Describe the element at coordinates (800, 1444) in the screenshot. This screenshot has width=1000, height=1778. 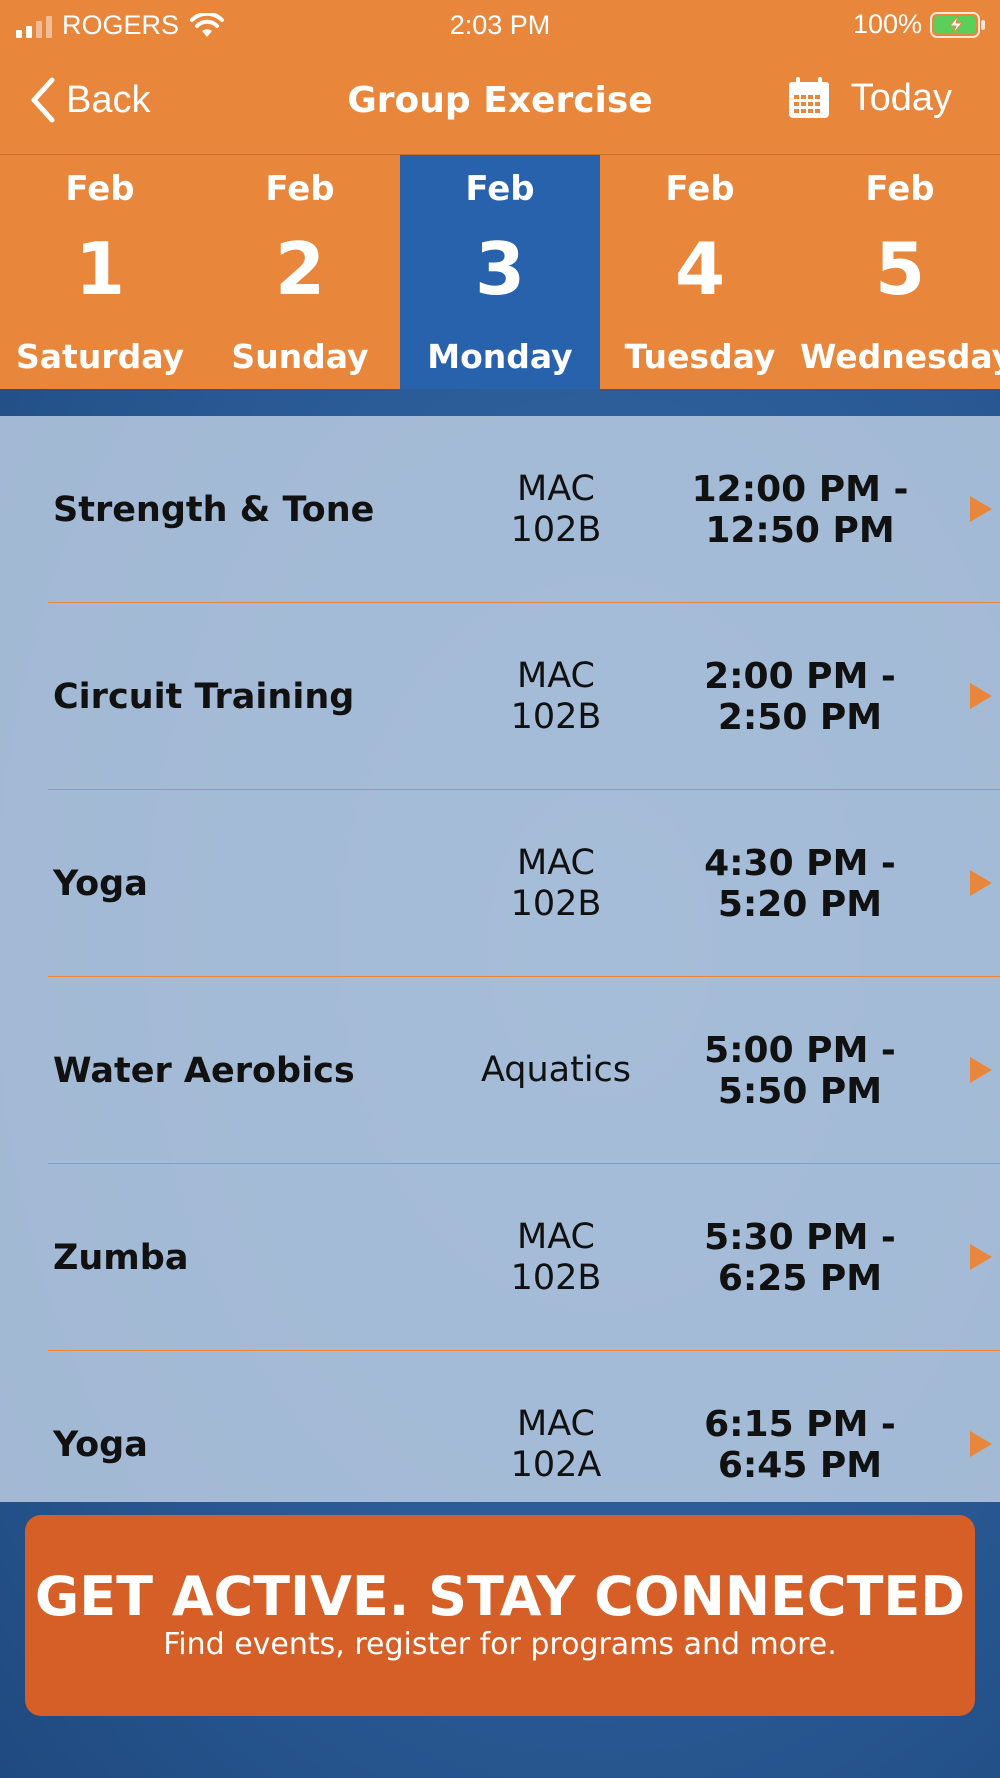
I see `class-time: 6:15 PM - 6:45 PM` at that location.